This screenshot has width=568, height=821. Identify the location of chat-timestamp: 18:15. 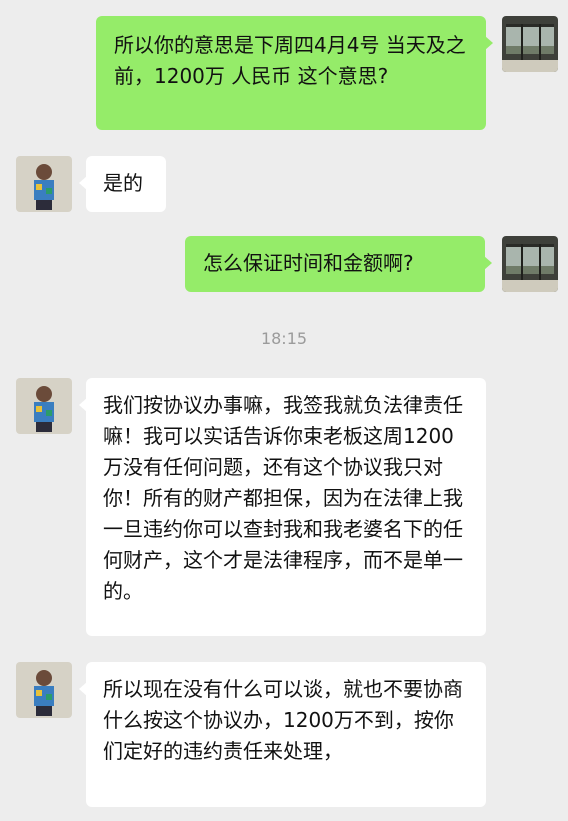
(284, 338).